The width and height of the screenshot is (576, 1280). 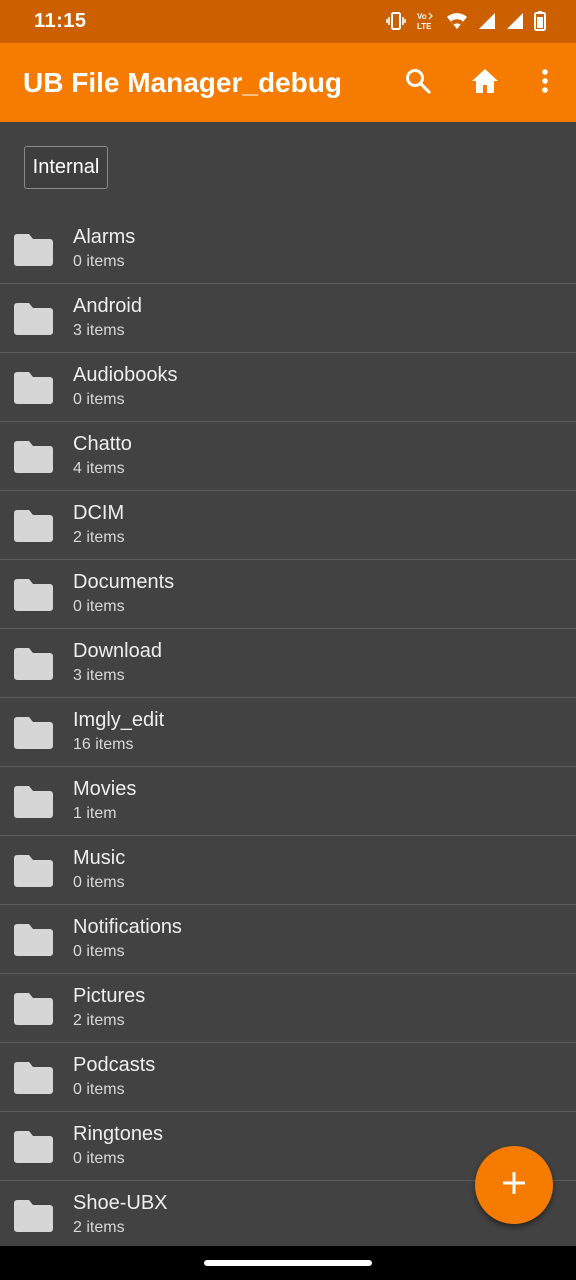 What do you see at coordinates (109, 996) in the screenshot?
I see `folder-name: Pictures` at bounding box center [109, 996].